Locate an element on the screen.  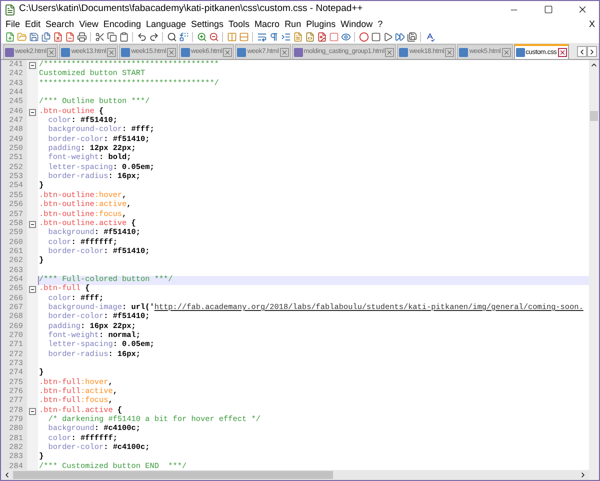
save-icon is located at coordinates (33, 36).